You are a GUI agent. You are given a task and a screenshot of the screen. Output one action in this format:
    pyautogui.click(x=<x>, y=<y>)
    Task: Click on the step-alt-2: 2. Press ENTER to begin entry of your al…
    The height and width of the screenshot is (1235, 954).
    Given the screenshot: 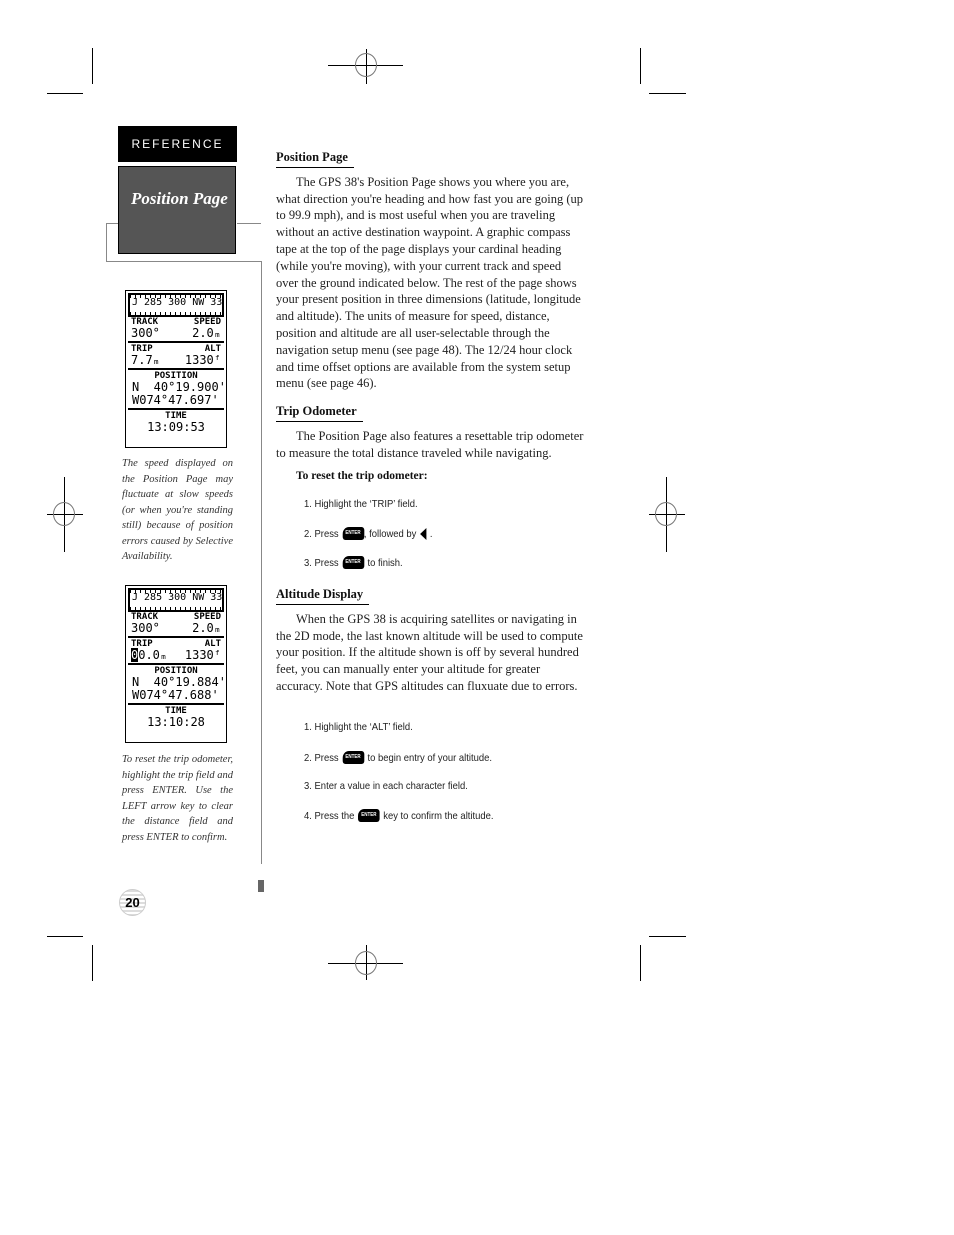 What is the action you would take?
    pyautogui.click(x=398, y=757)
    